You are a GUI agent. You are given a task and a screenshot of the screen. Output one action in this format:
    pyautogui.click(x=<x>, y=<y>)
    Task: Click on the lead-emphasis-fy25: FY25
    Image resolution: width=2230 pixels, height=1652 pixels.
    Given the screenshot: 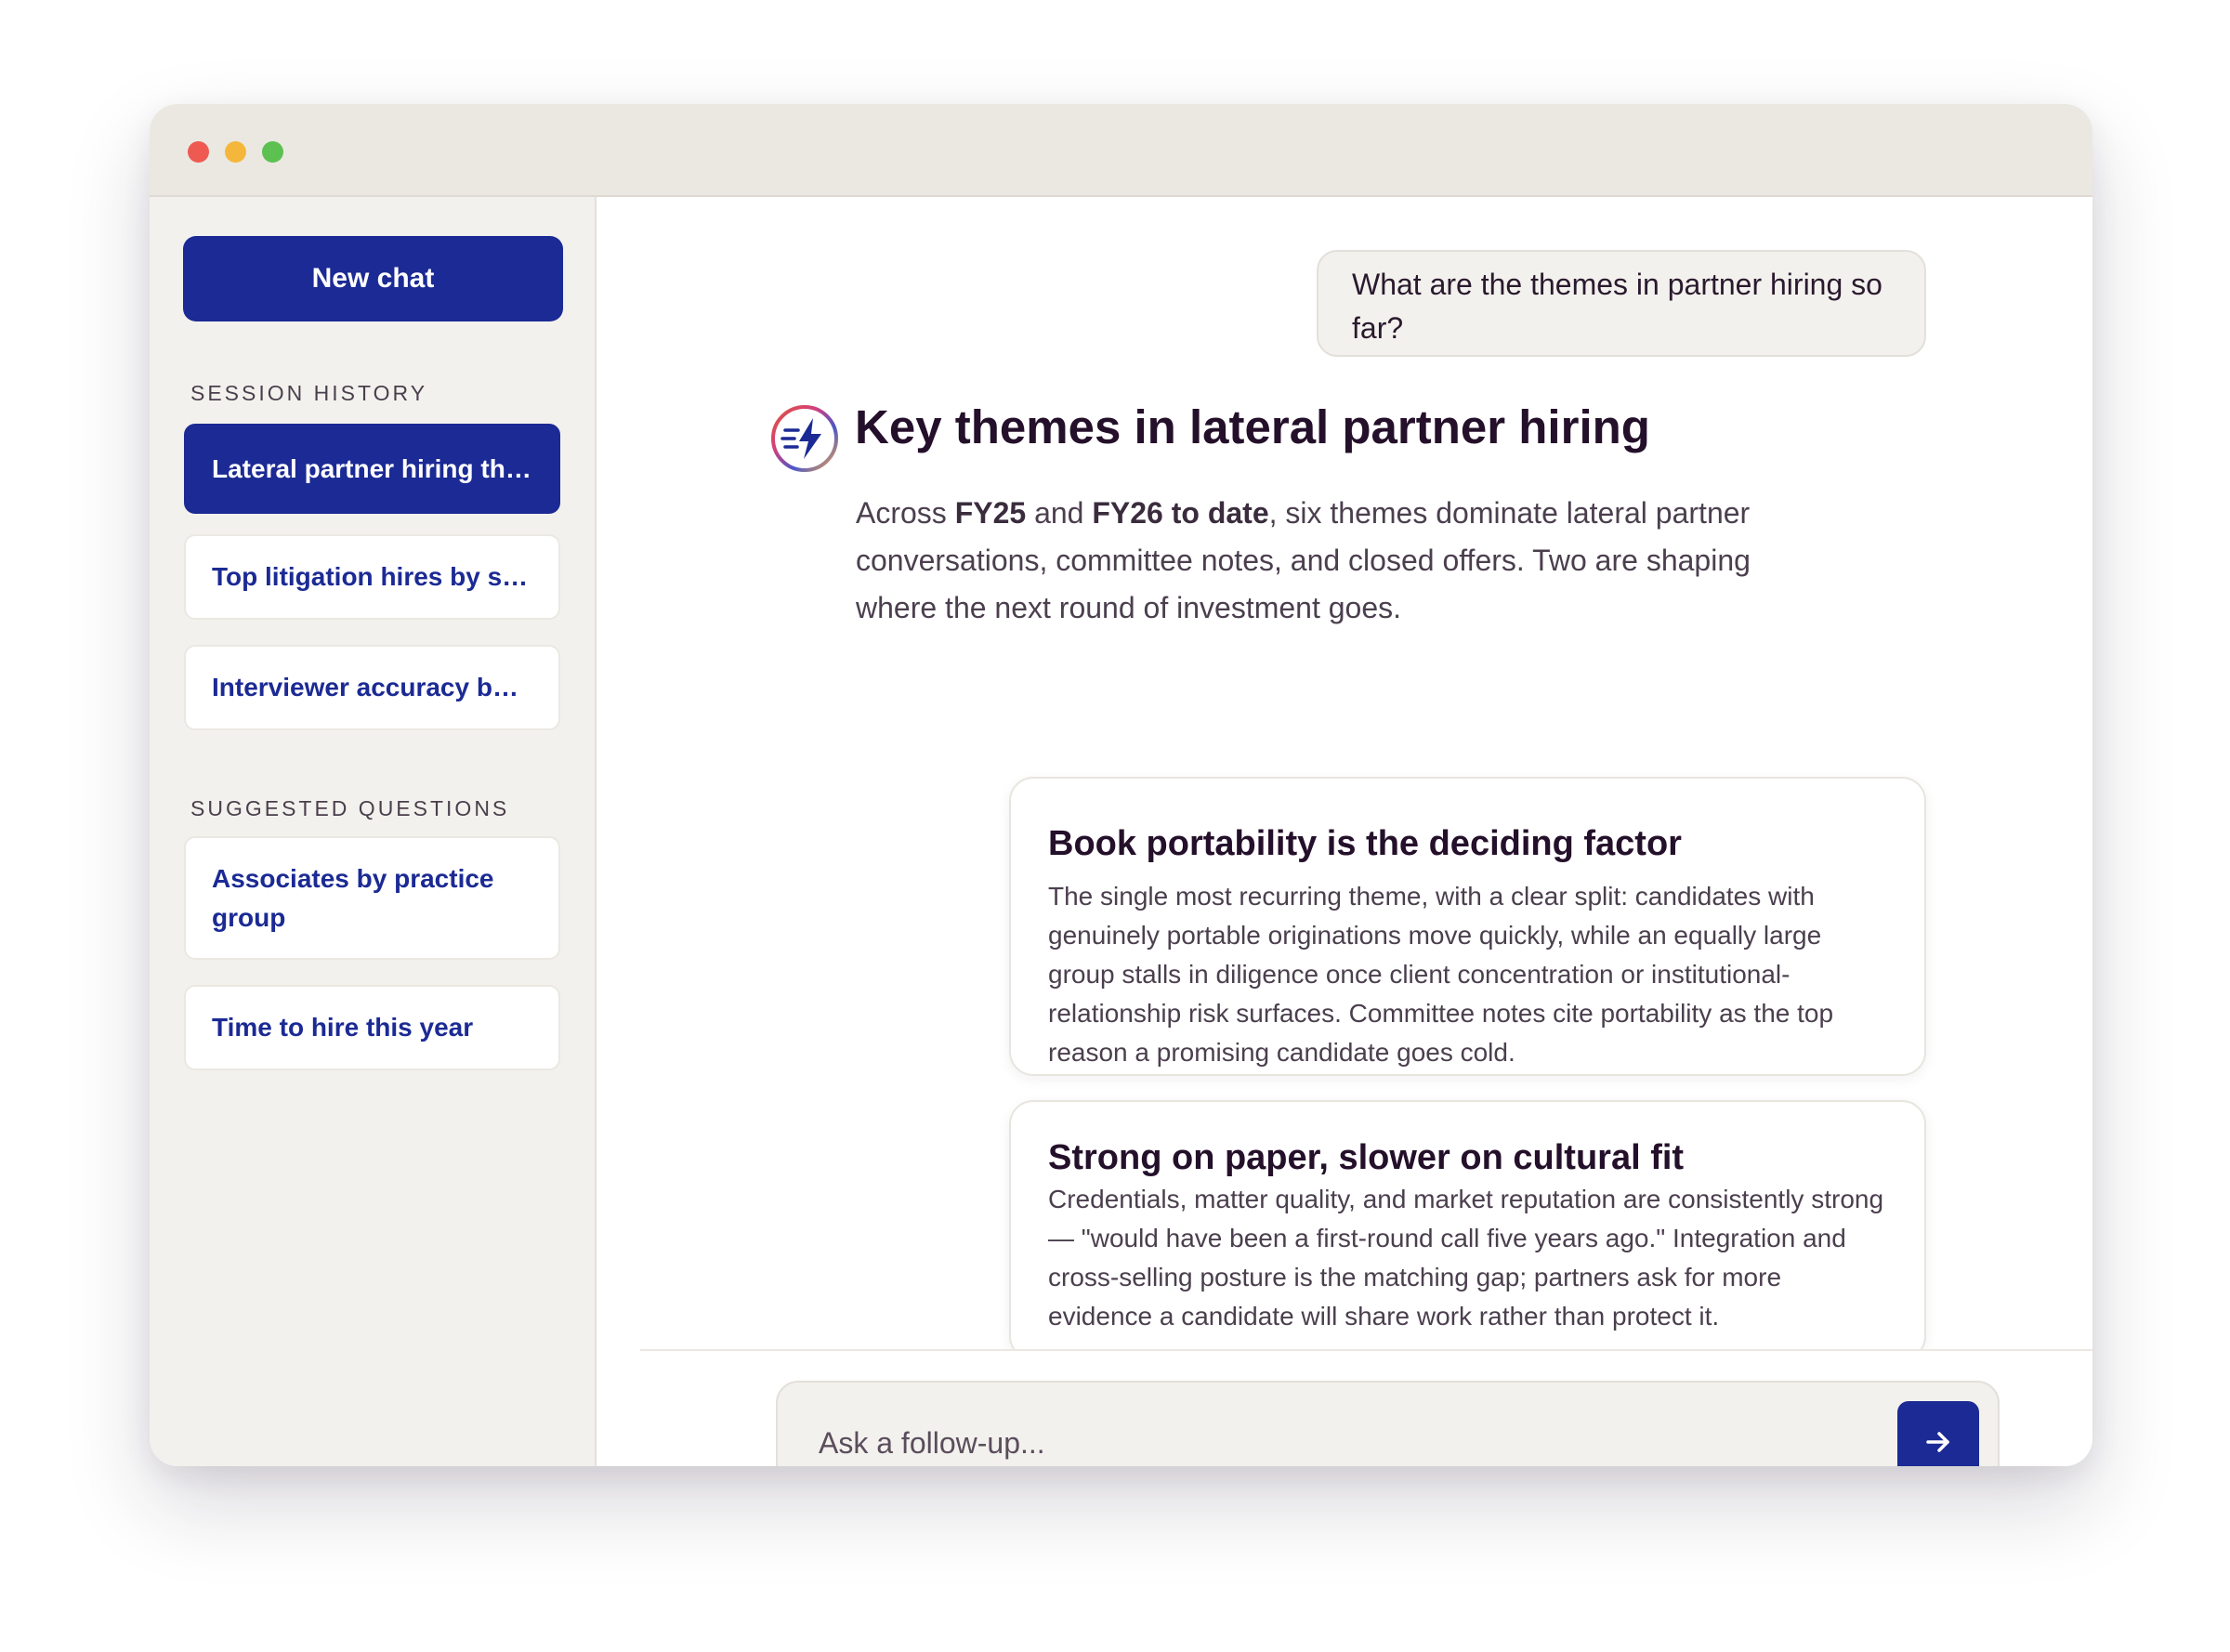 What is the action you would take?
    pyautogui.click(x=990, y=513)
    